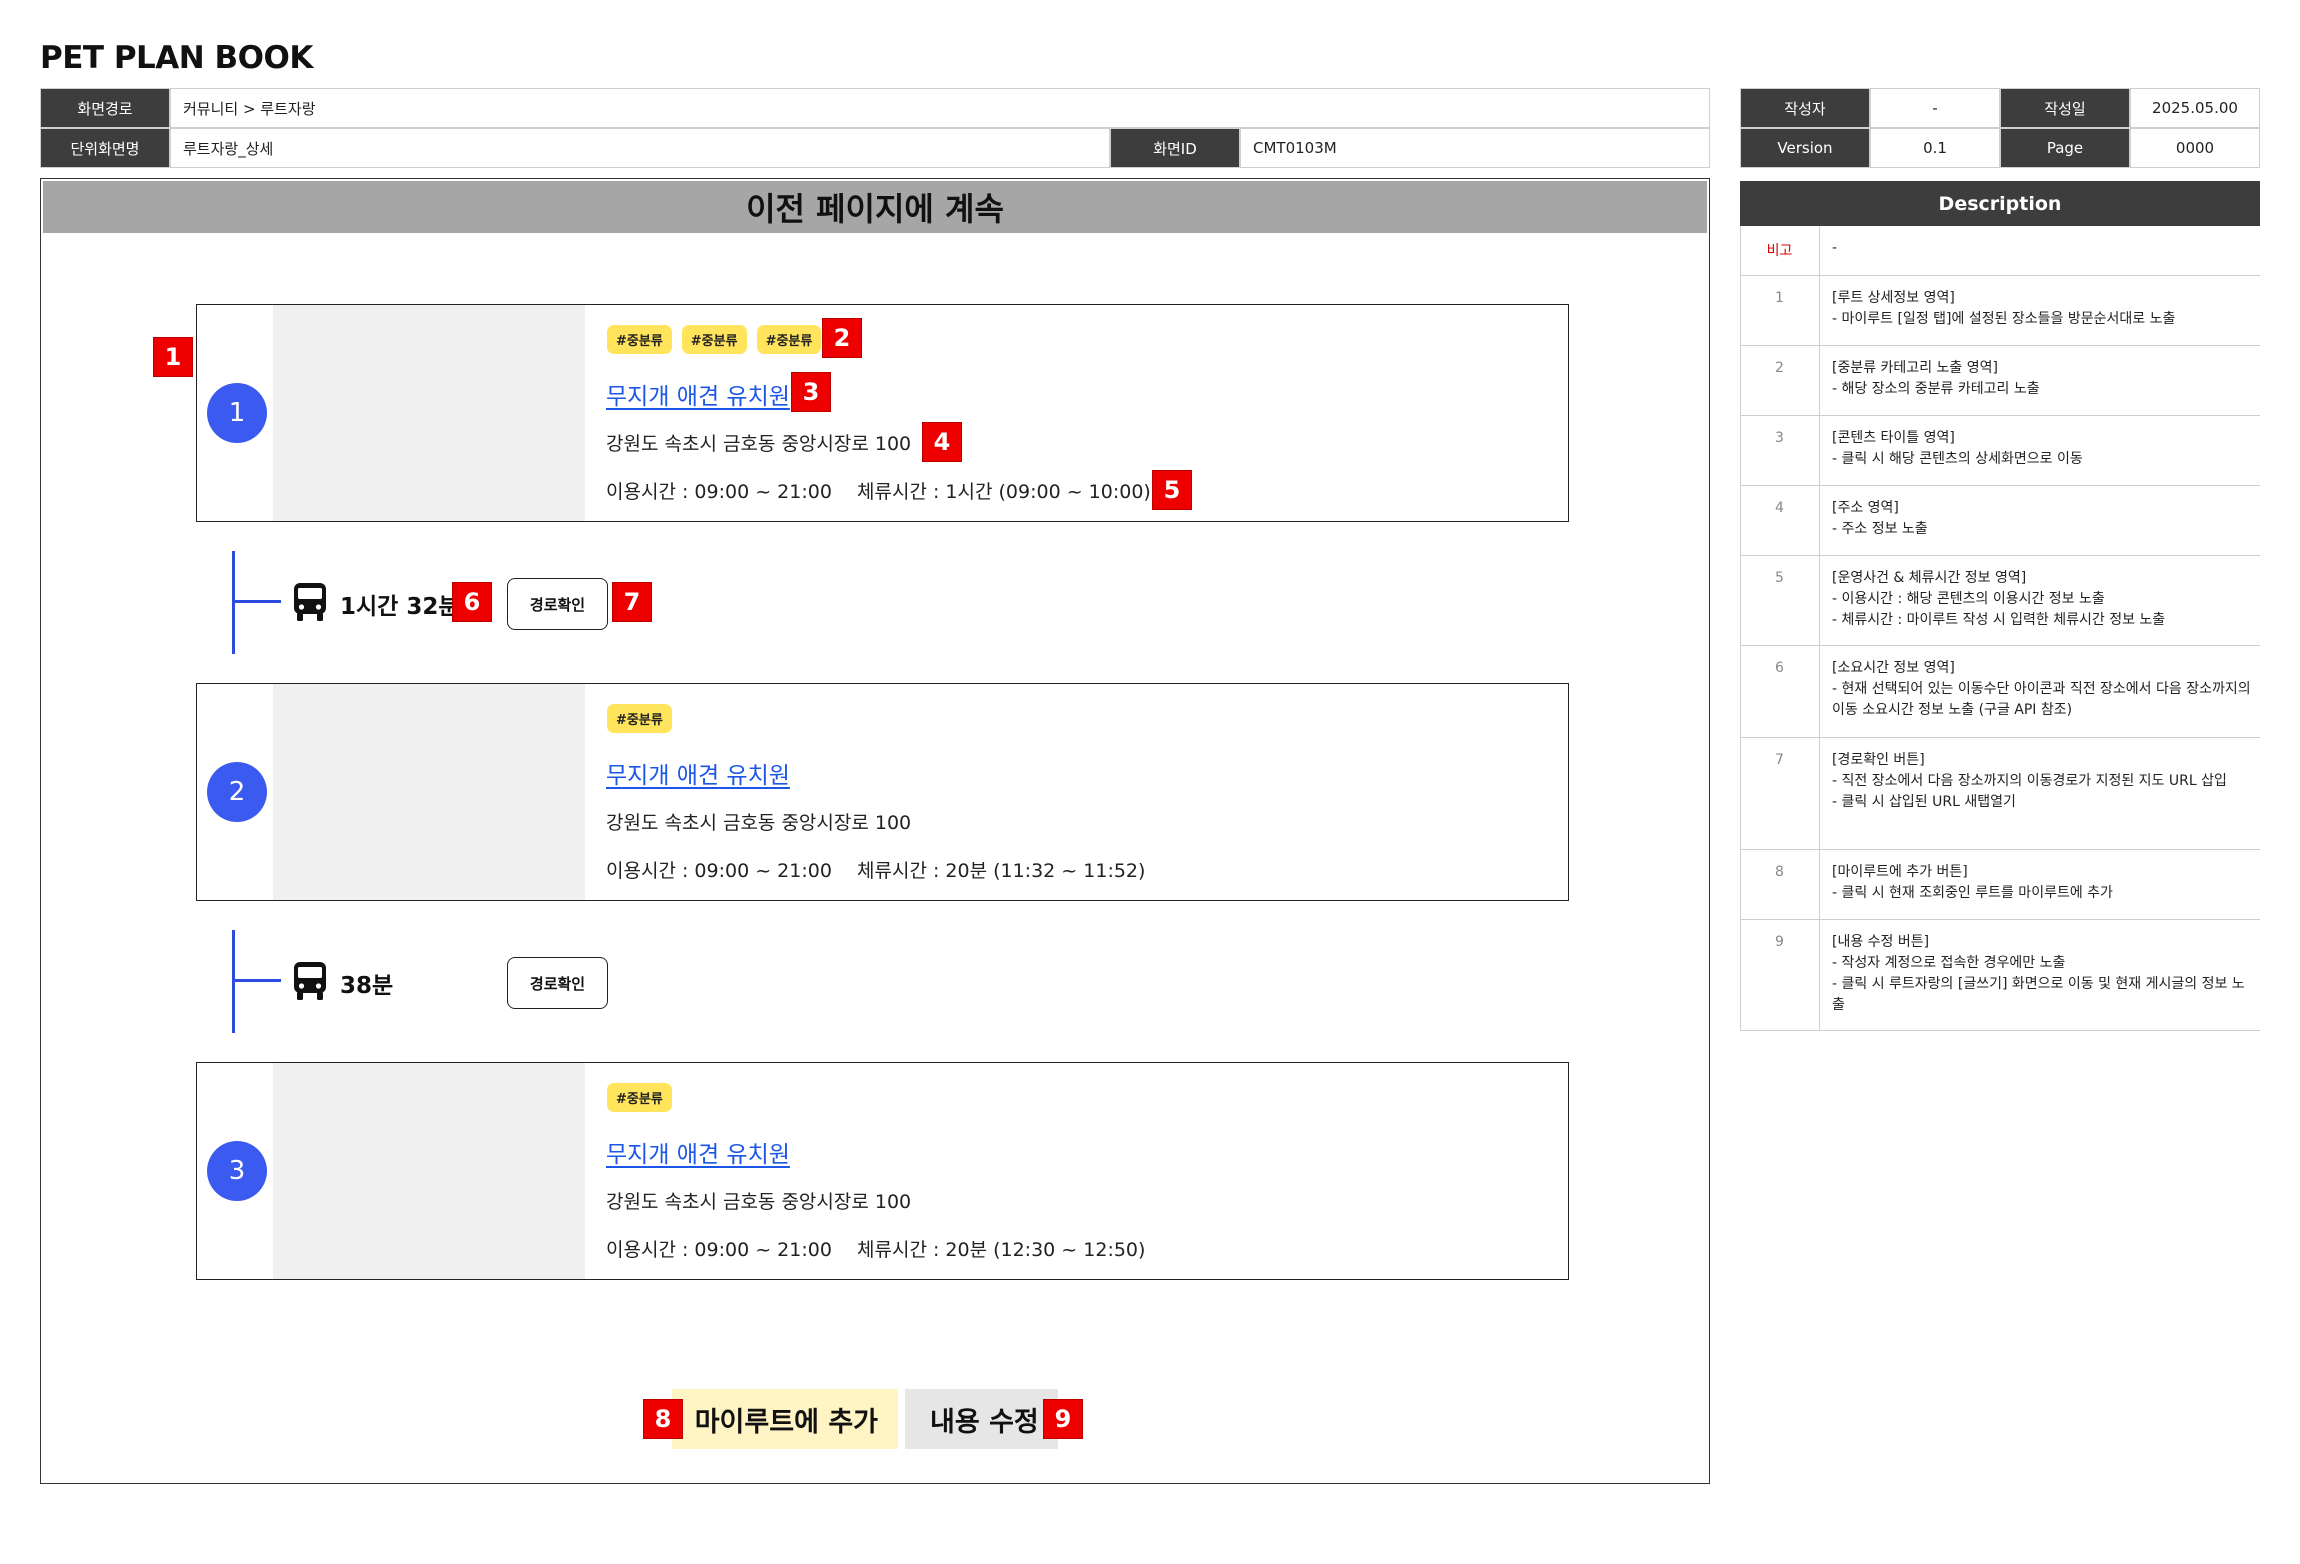  I want to click on author-value: -, so click(1935, 108).